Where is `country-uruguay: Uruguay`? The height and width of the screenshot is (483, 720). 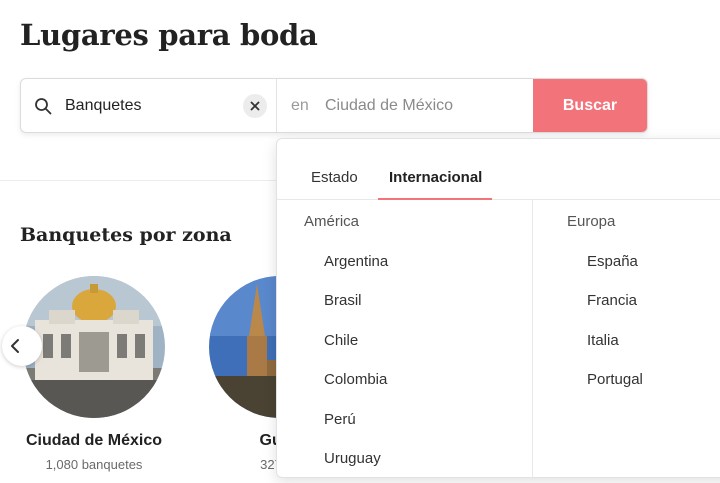 country-uruguay: Uruguay is located at coordinates (352, 458).